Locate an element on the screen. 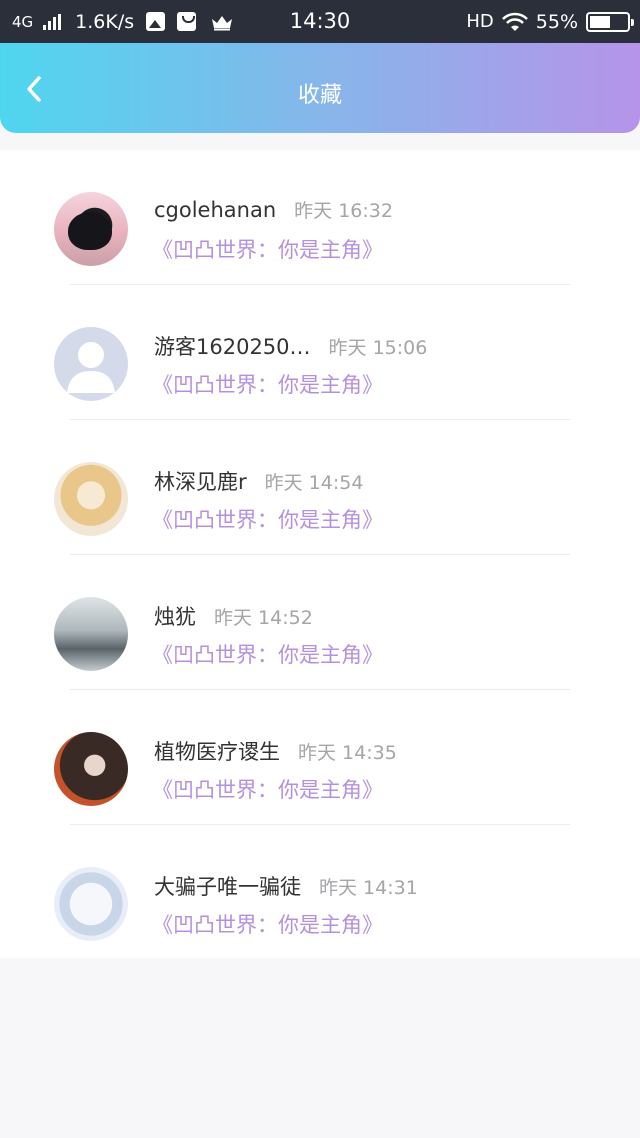 Image resolution: width=640 pixels, height=1138 pixels. signal-icon is located at coordinates (52, 21).